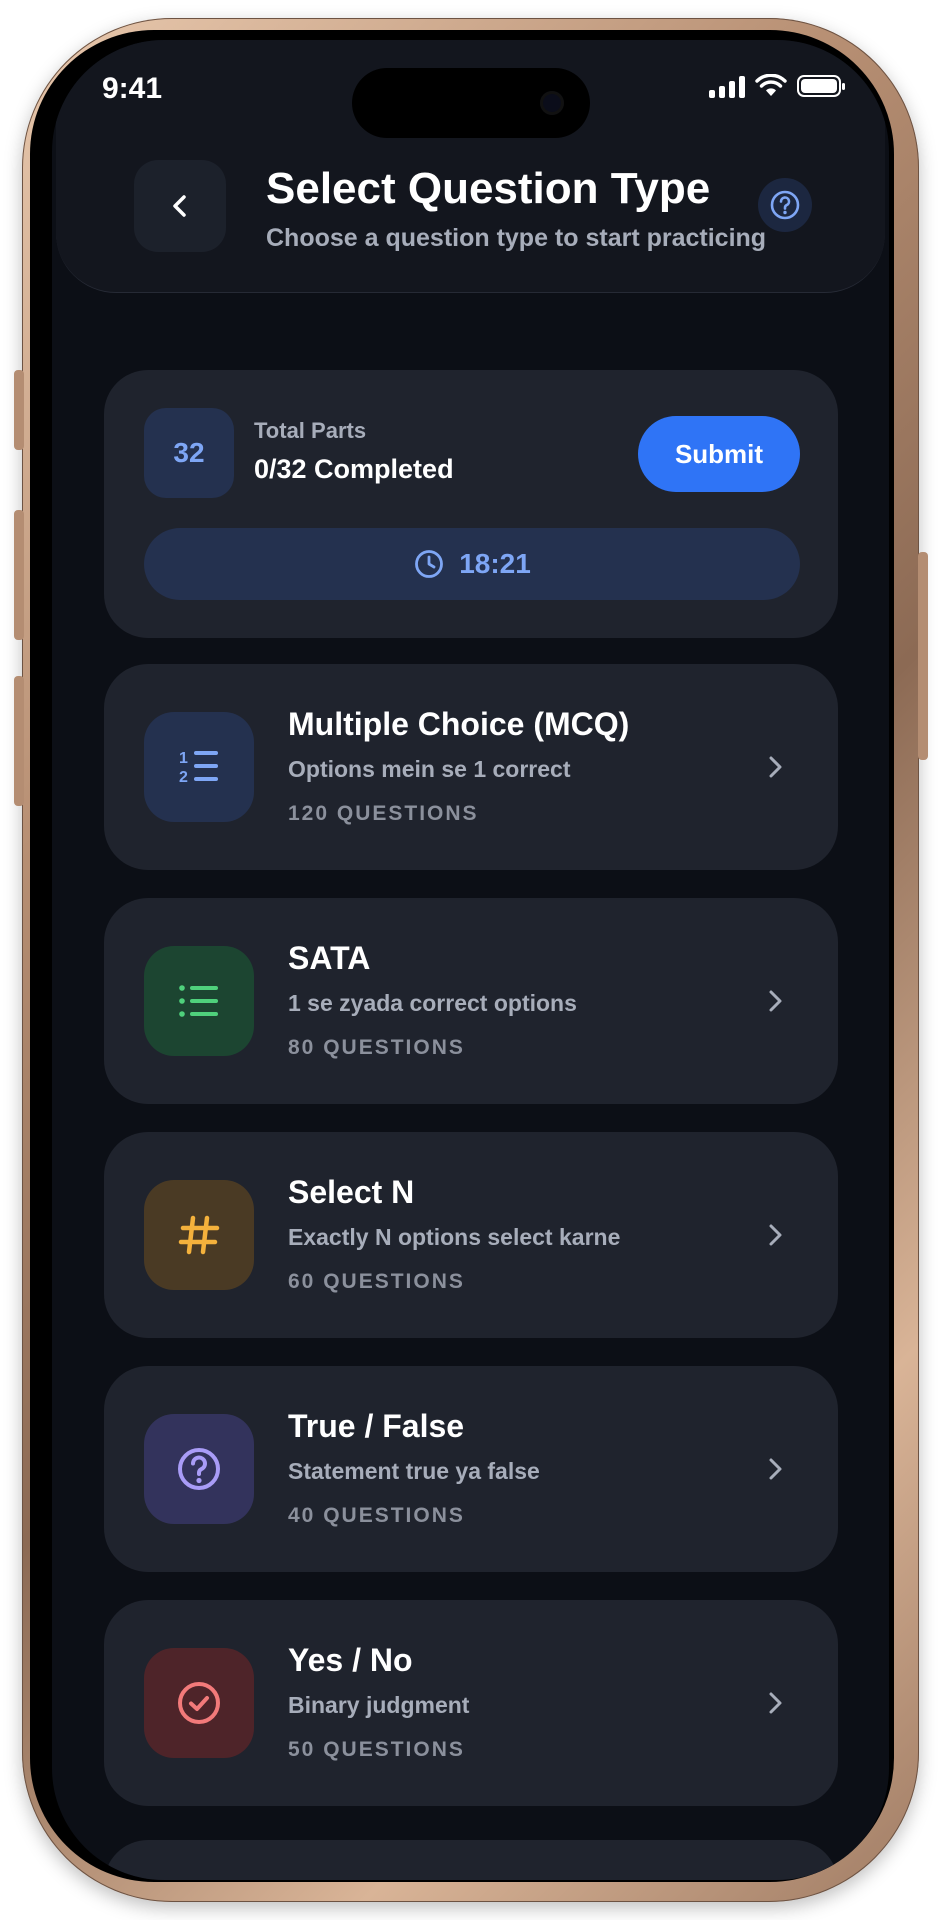 The image size is (941, 1920). I want to click on help-button, so click(785, 205).